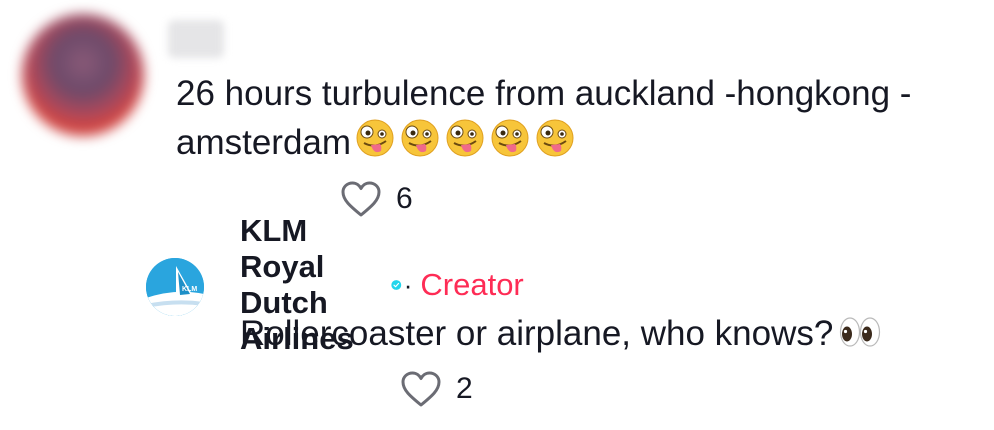 The width and height of the screenshot is (994, 430). What do you see at coordinates (189, 289) in the screenshot?
I see `klm-logo-text: KLM` at bounding box center [189, 289].